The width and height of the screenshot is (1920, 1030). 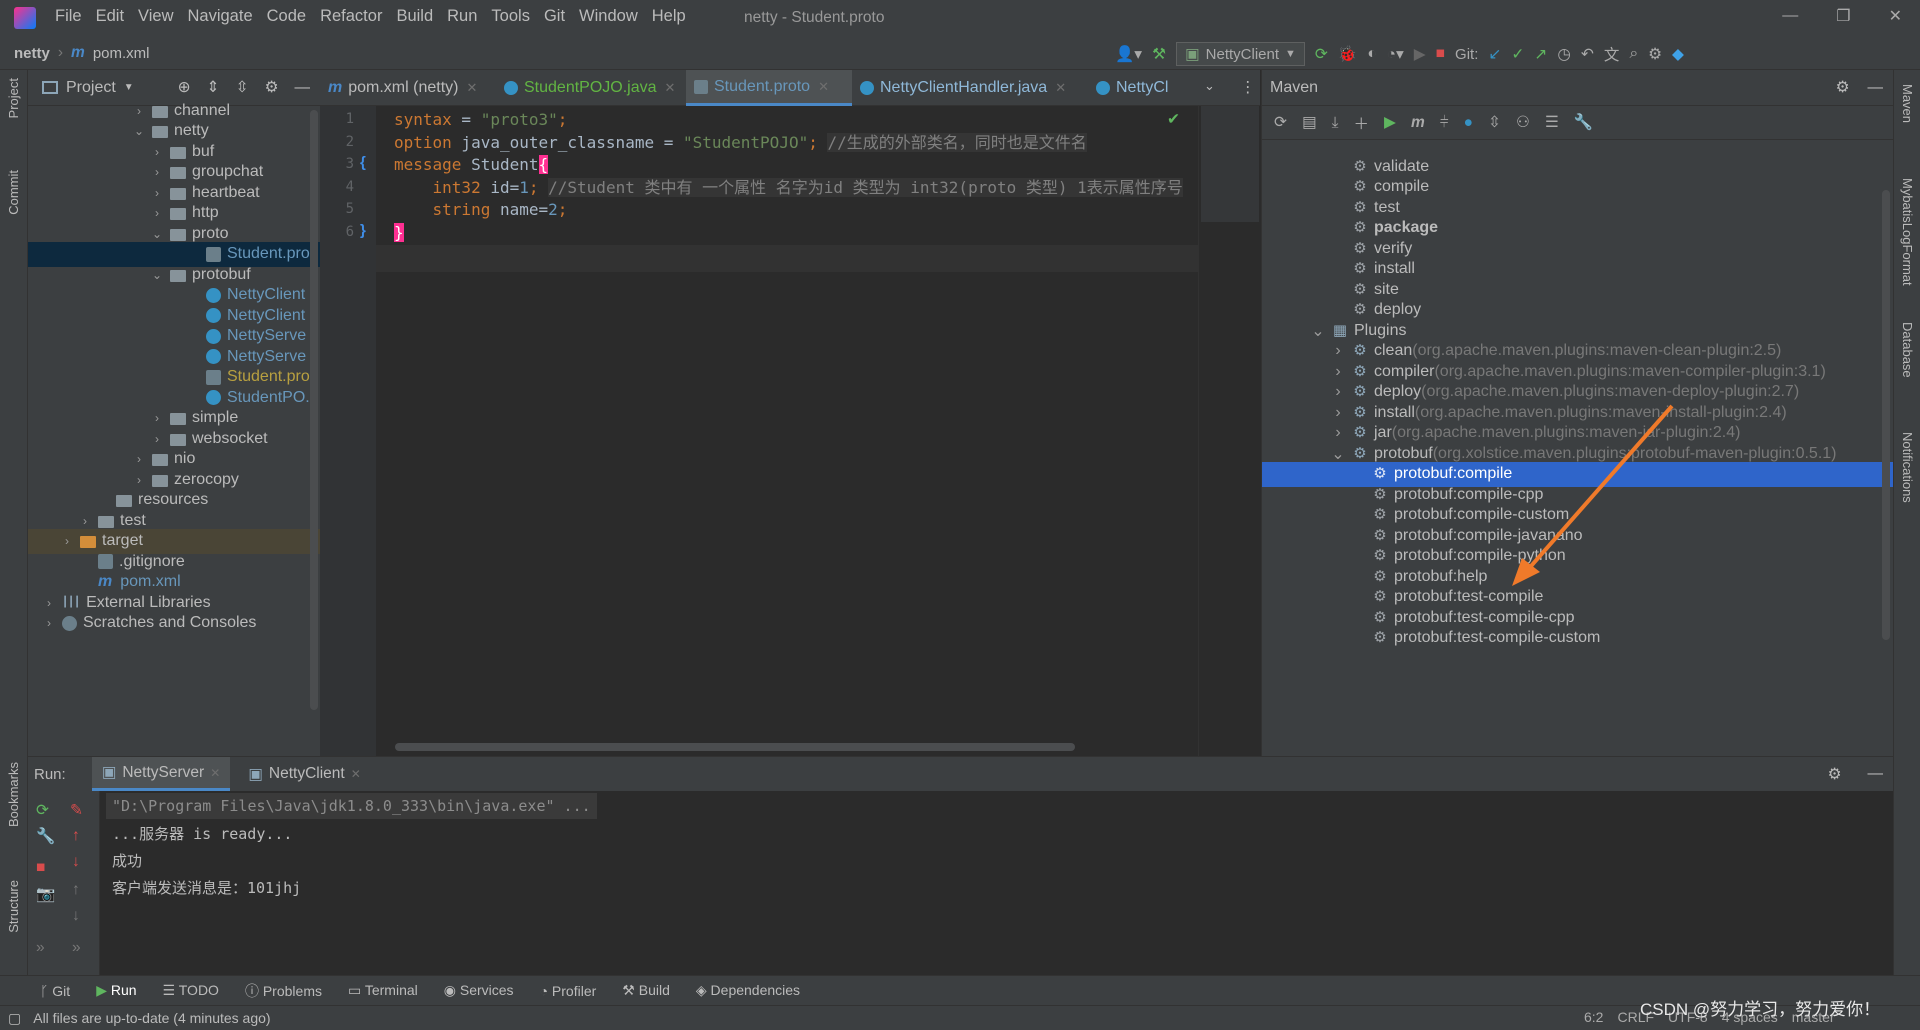 I want to click on scroll-up-icon: ↑, so click(x=76, y=890).